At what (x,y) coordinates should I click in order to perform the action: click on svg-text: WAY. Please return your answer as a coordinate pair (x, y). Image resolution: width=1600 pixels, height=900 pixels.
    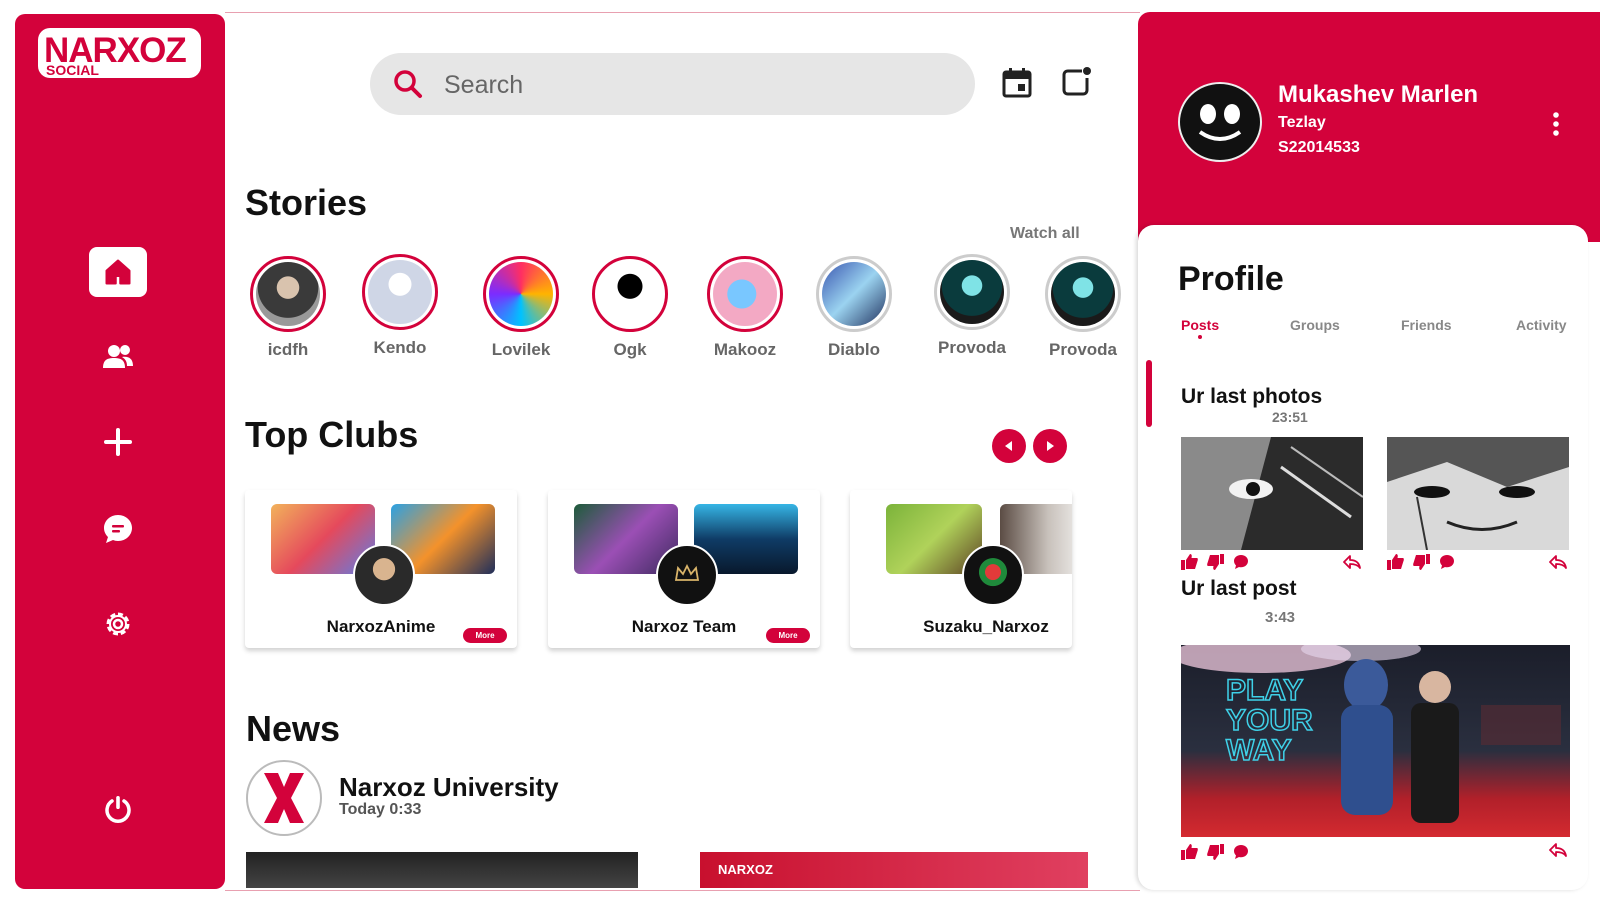
    Looking at the image, I should click on (1259, 750).